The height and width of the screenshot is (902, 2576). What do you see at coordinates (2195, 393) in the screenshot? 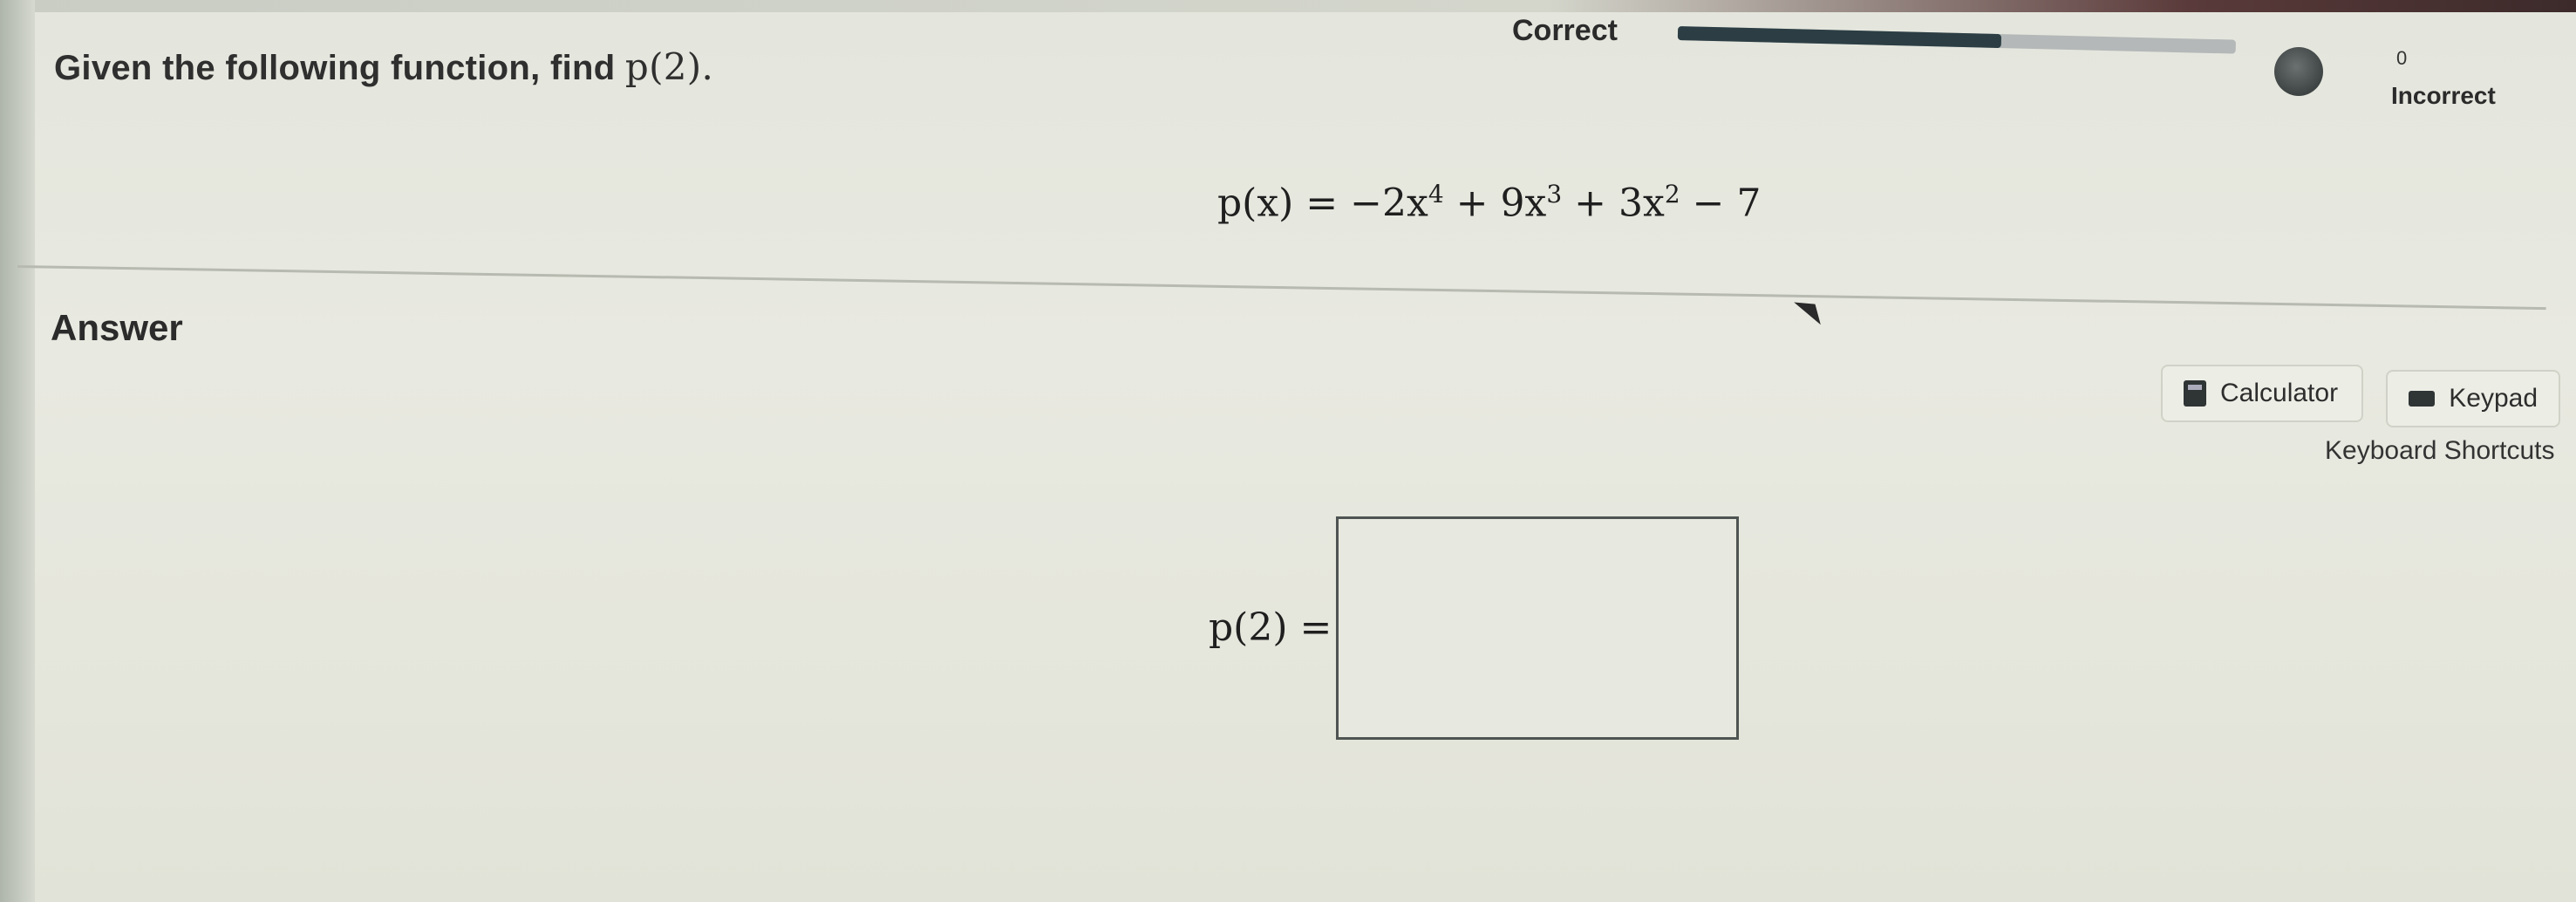
I see `calculator-icon` at bounding box center [2195, 393].